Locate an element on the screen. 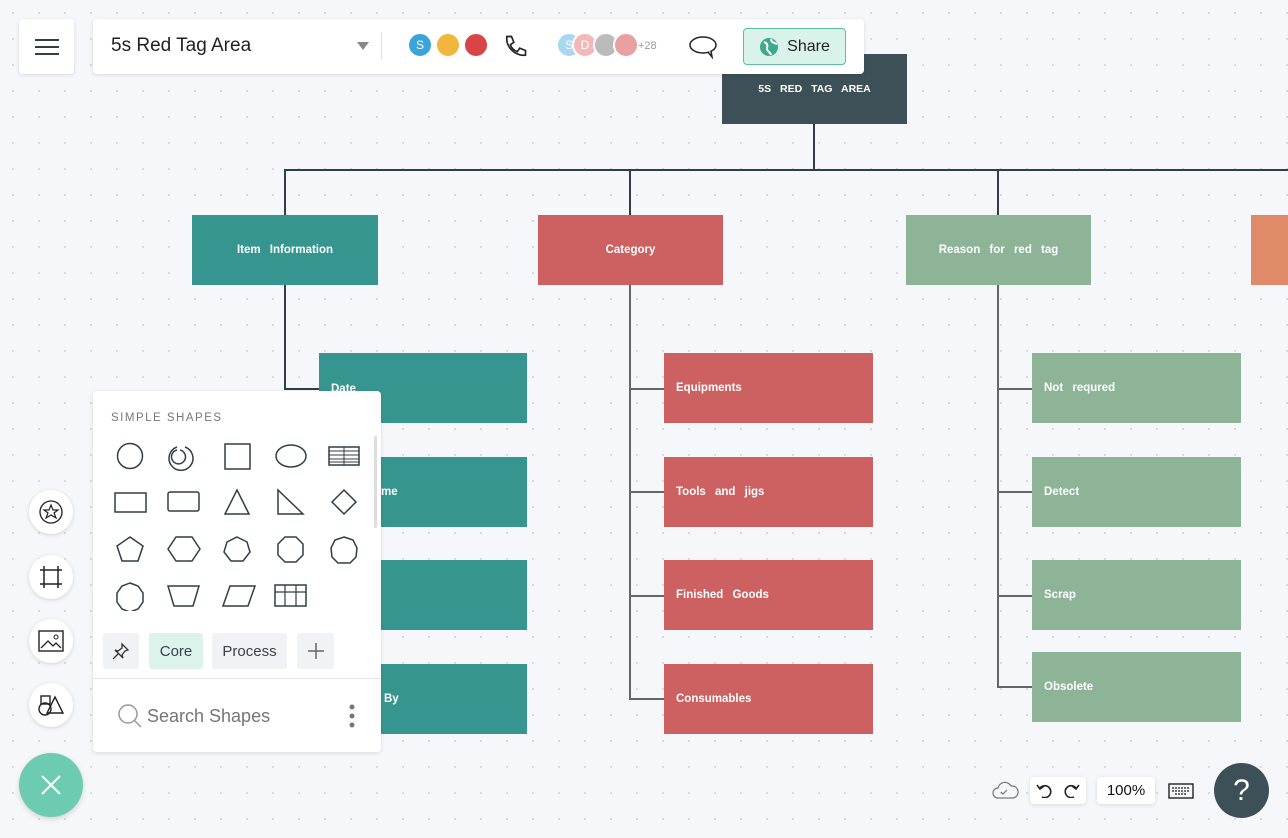 This screenshot has width=1288, height=838. parallelogram-shape is located at coordinates (239, 596).